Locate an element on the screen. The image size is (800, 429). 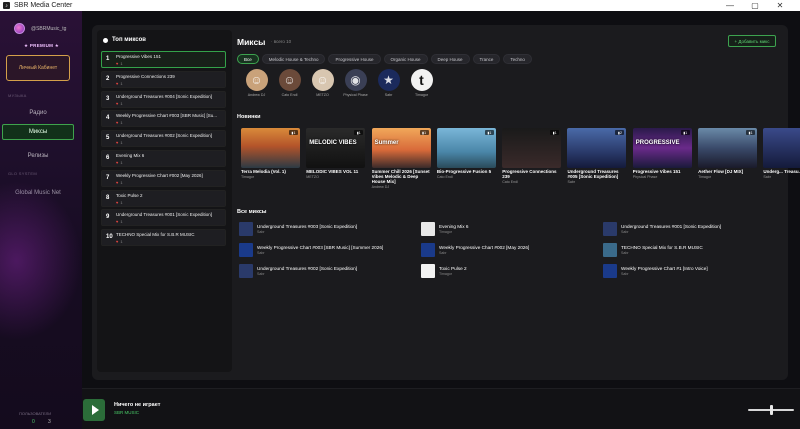
top-mix-name: Progressive Connections 239 is located at coordinates (145, 76).